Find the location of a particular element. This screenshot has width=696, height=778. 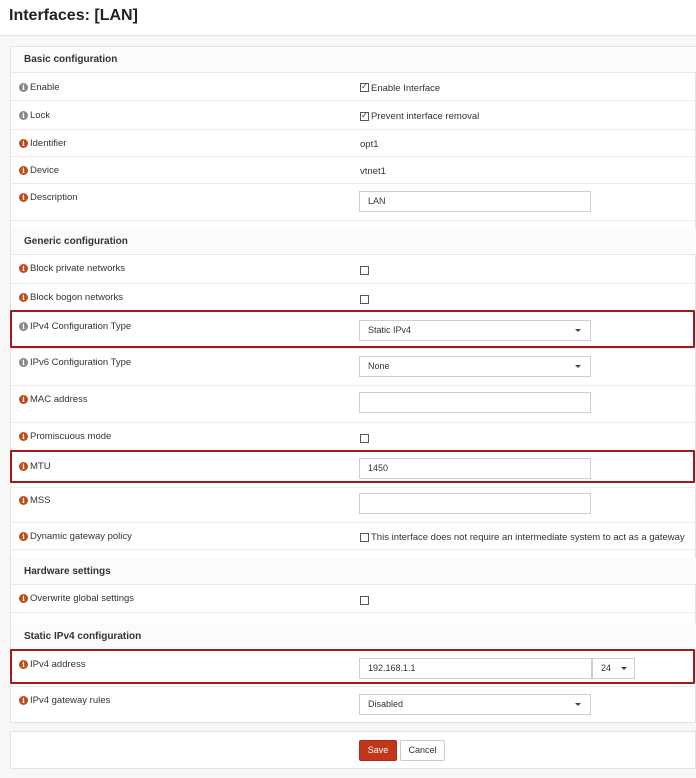

ipv4-prefix-select: 24 is located at coordinates (613, 668).